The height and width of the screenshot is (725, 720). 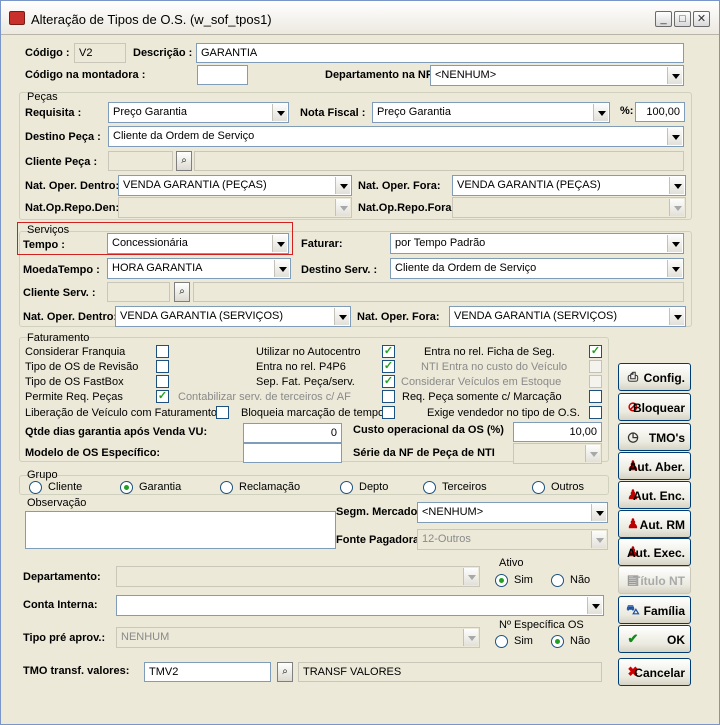 I want to click on cliente-peca-code, so click(x=140, y=161).